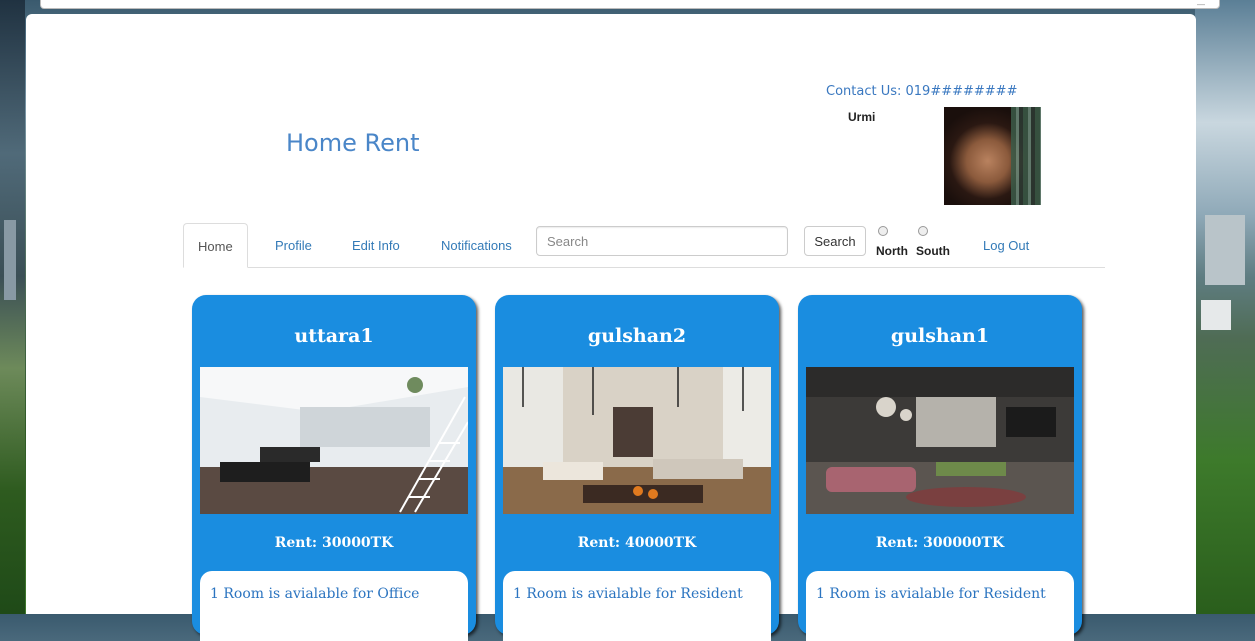 This screenshot has width=1255, height=641. Describe the element at coordinates (883, 231) in the screenshot. I see `radio-north` at that location.